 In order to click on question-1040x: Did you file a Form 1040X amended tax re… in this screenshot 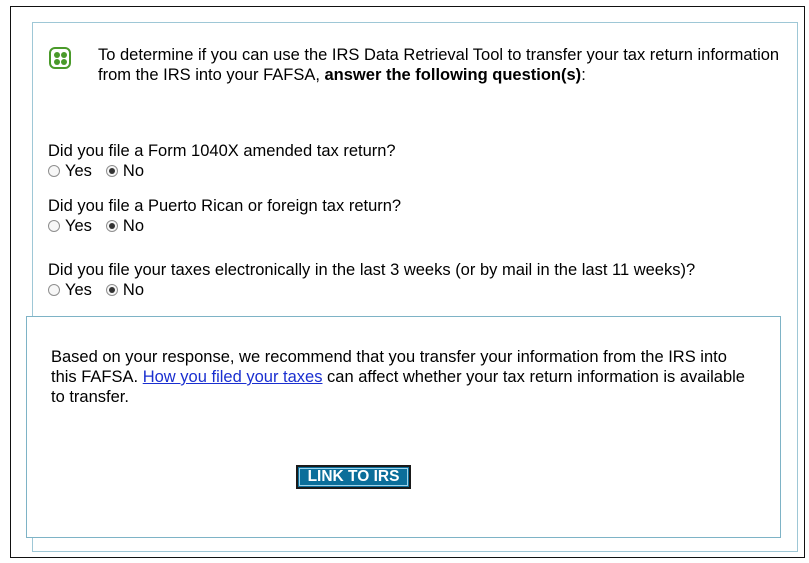, I will do `click(418, 161)`.